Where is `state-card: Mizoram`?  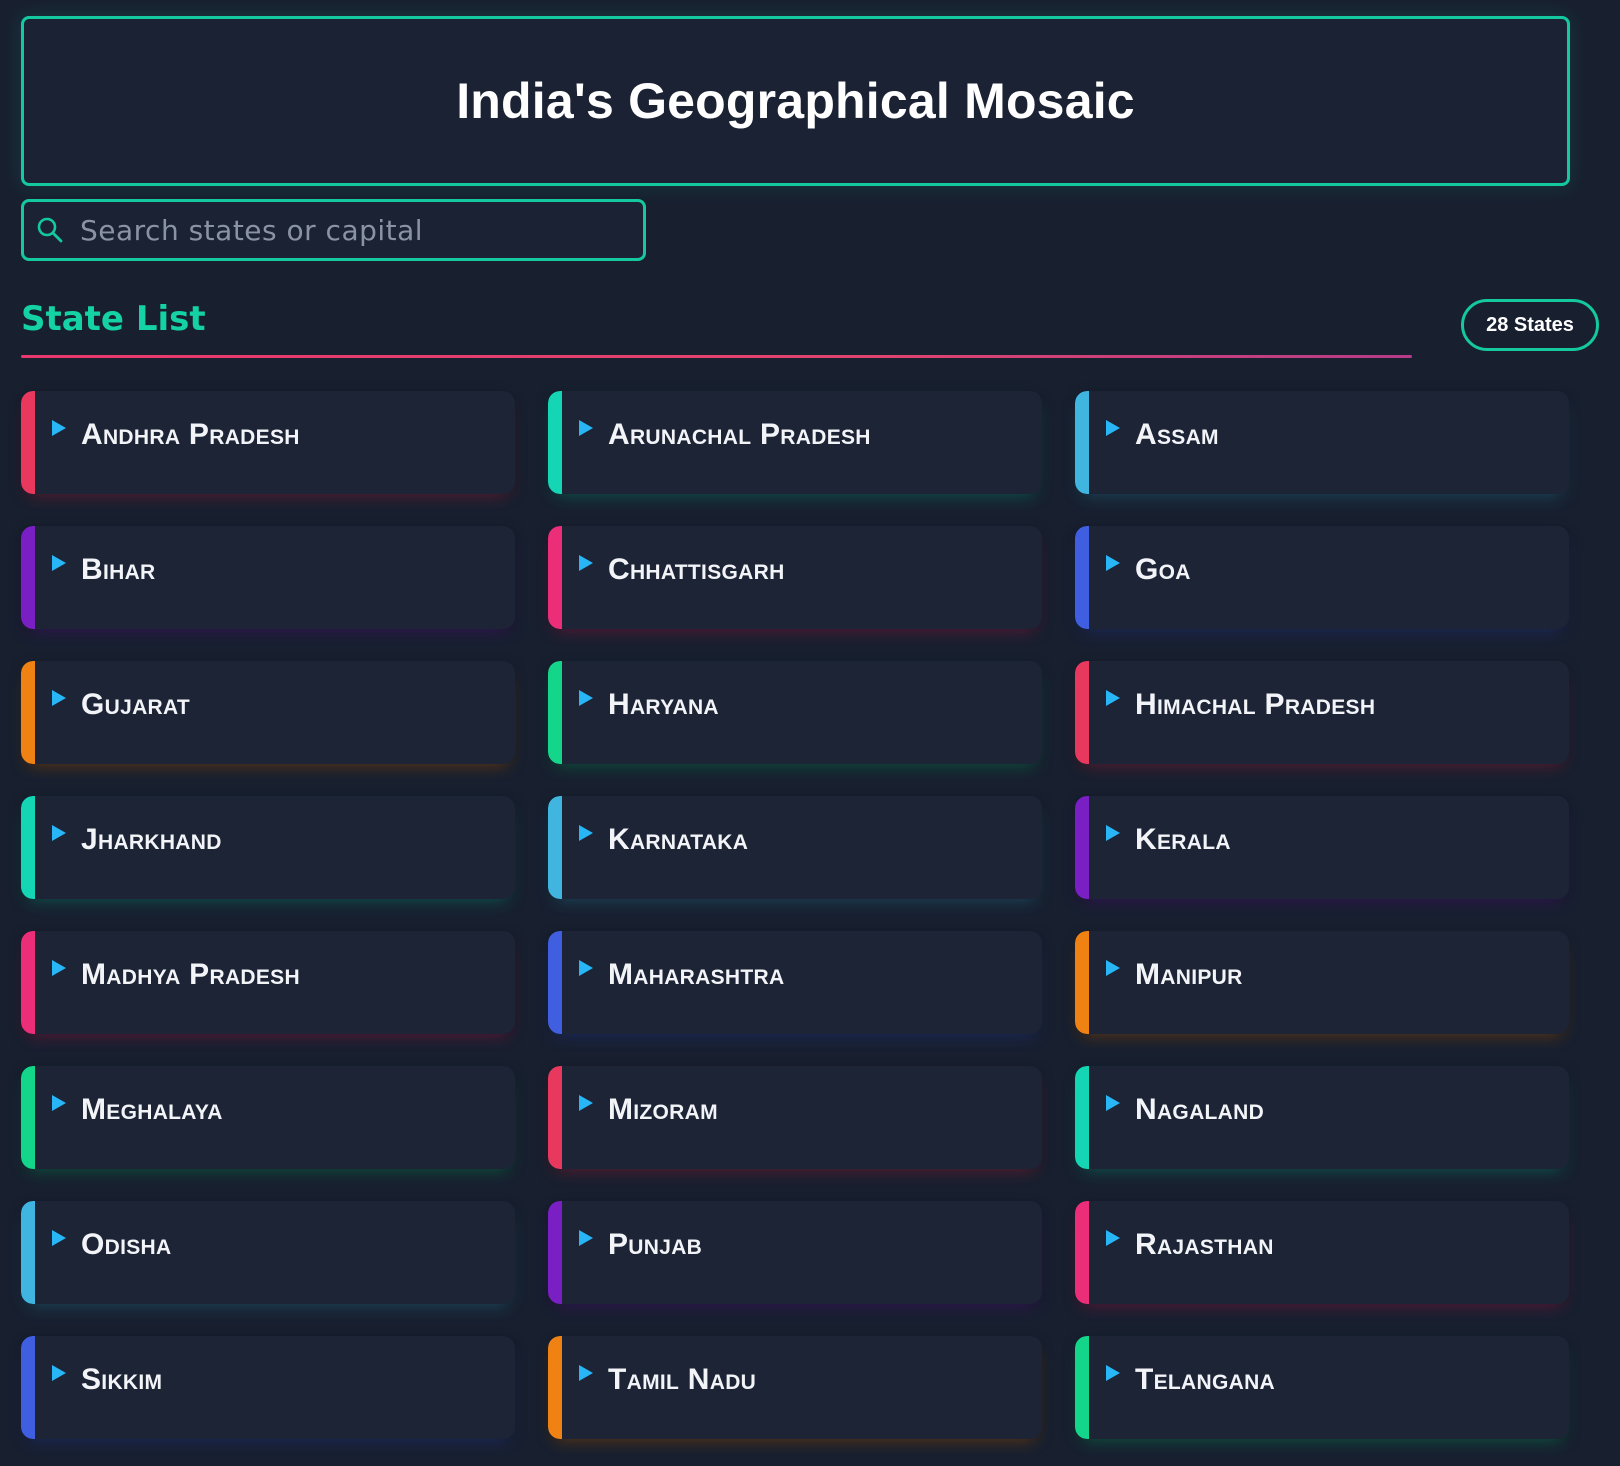 state-card: Mizoram is located at coordinates (795, 1117).